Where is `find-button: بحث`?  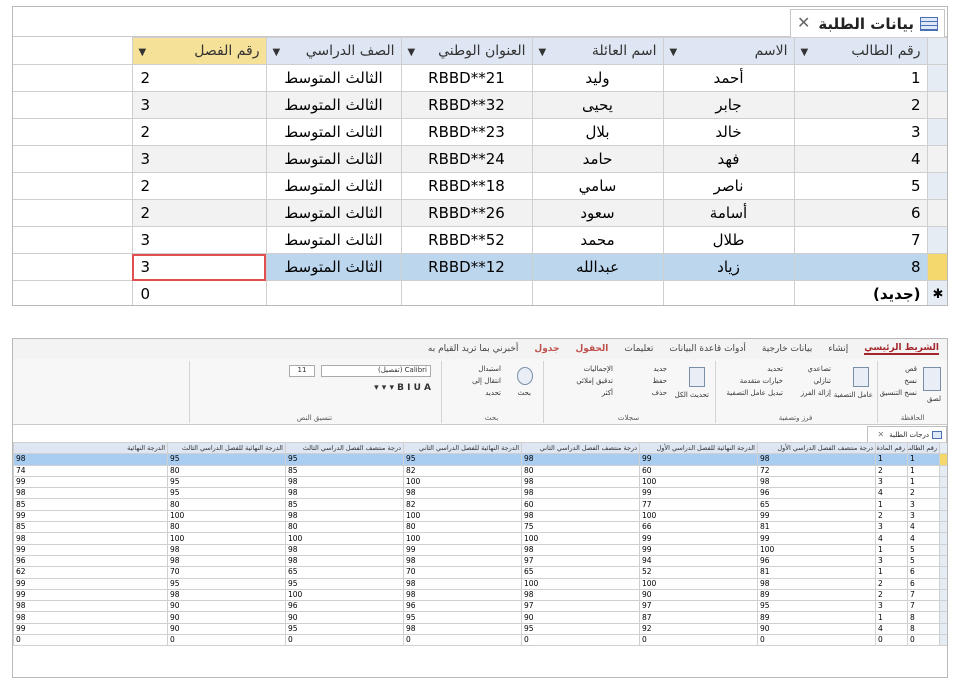 find-button: بحث is located at coordinates (524, 393).